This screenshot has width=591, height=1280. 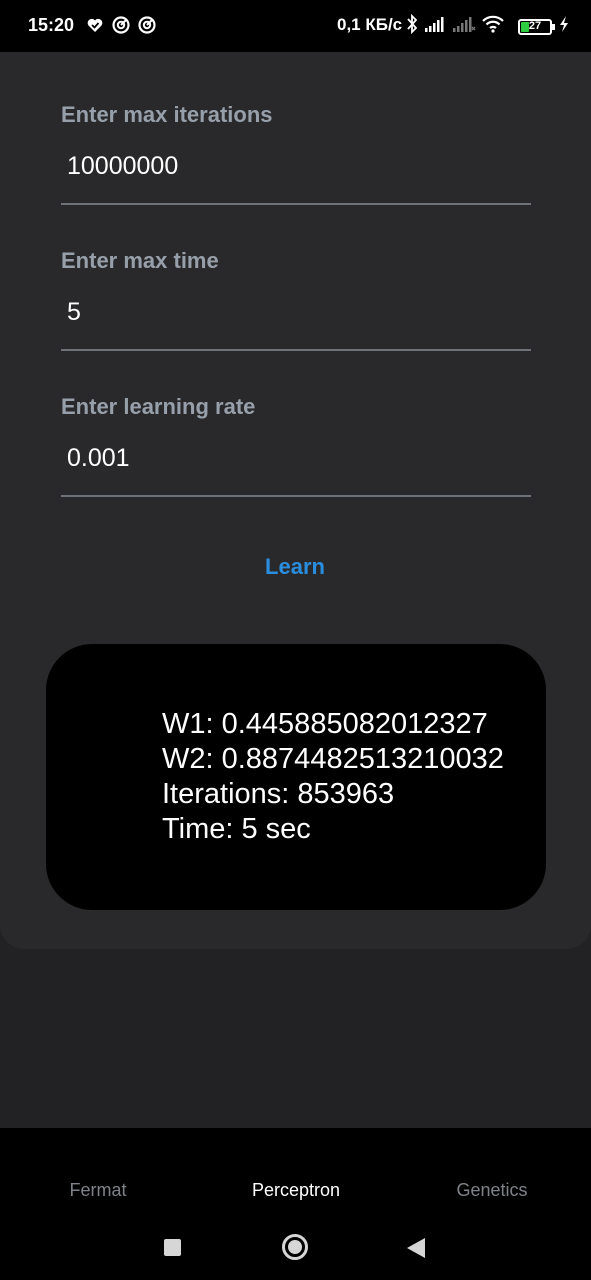 I want to click on max-iterations-underline, so click(x=296, y=204).